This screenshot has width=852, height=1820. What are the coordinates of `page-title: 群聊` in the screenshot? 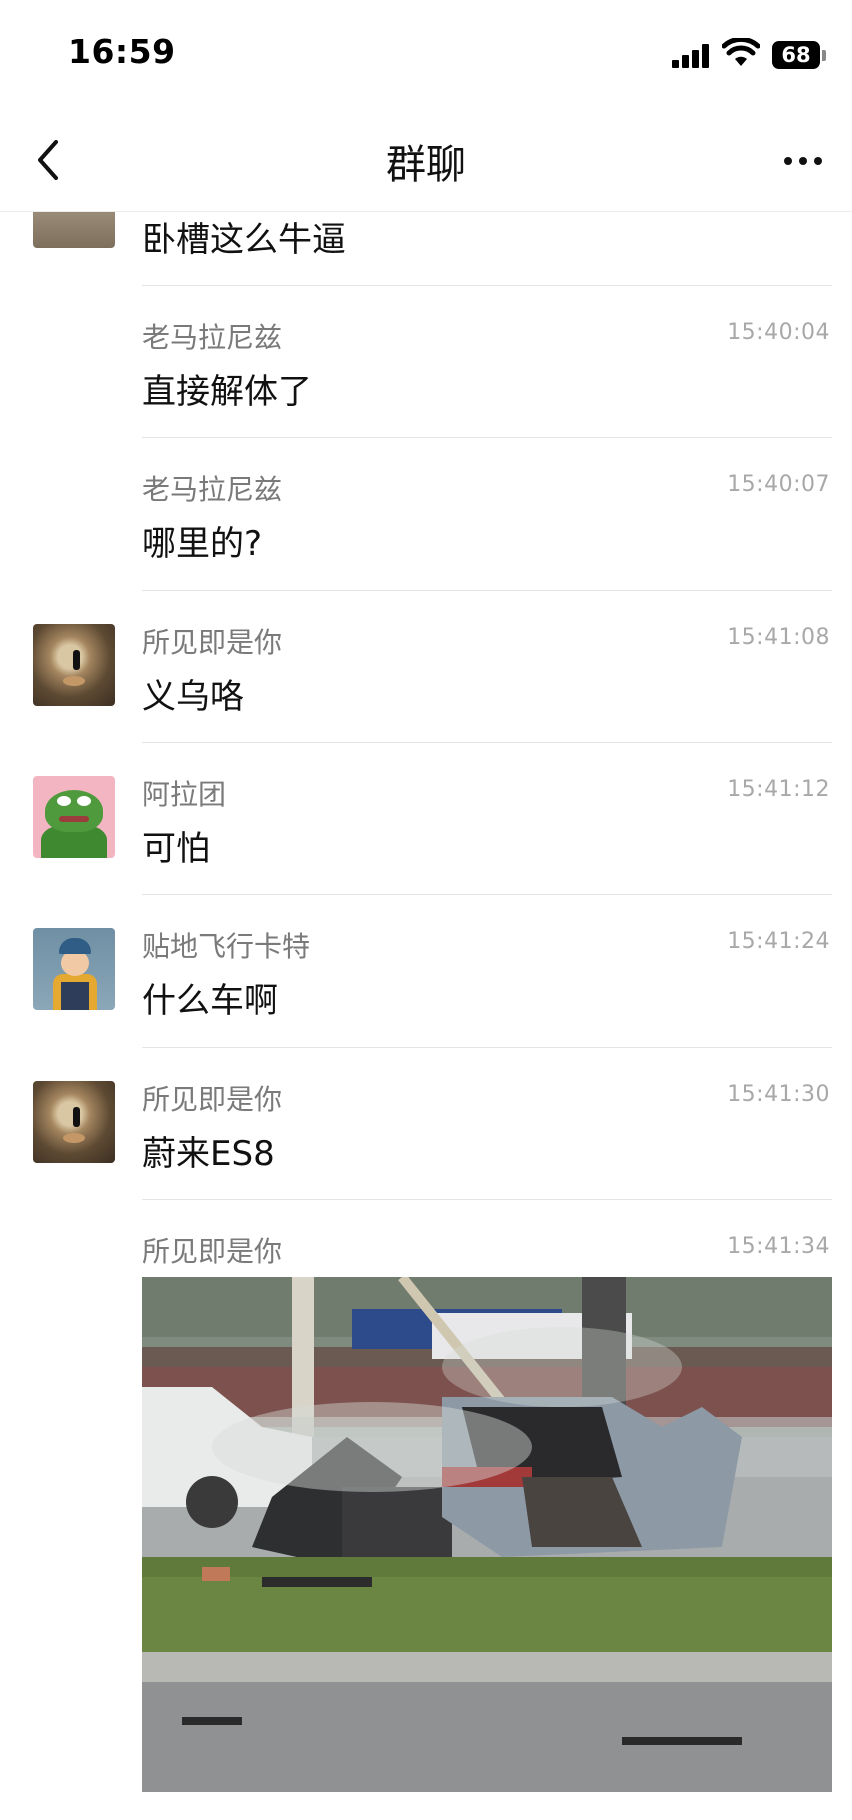 It's located at (426, 165).